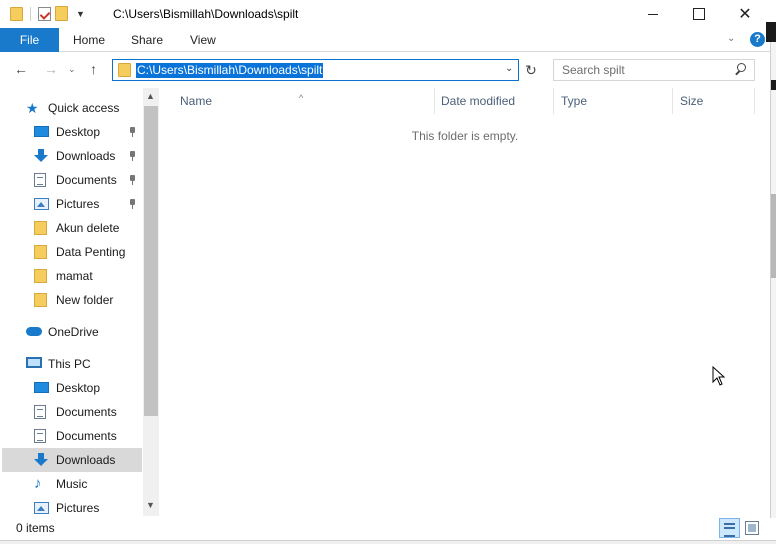 This screenshot has height=544, width=776. I want to click on column-header-label: Date modified, so click(478, 101).